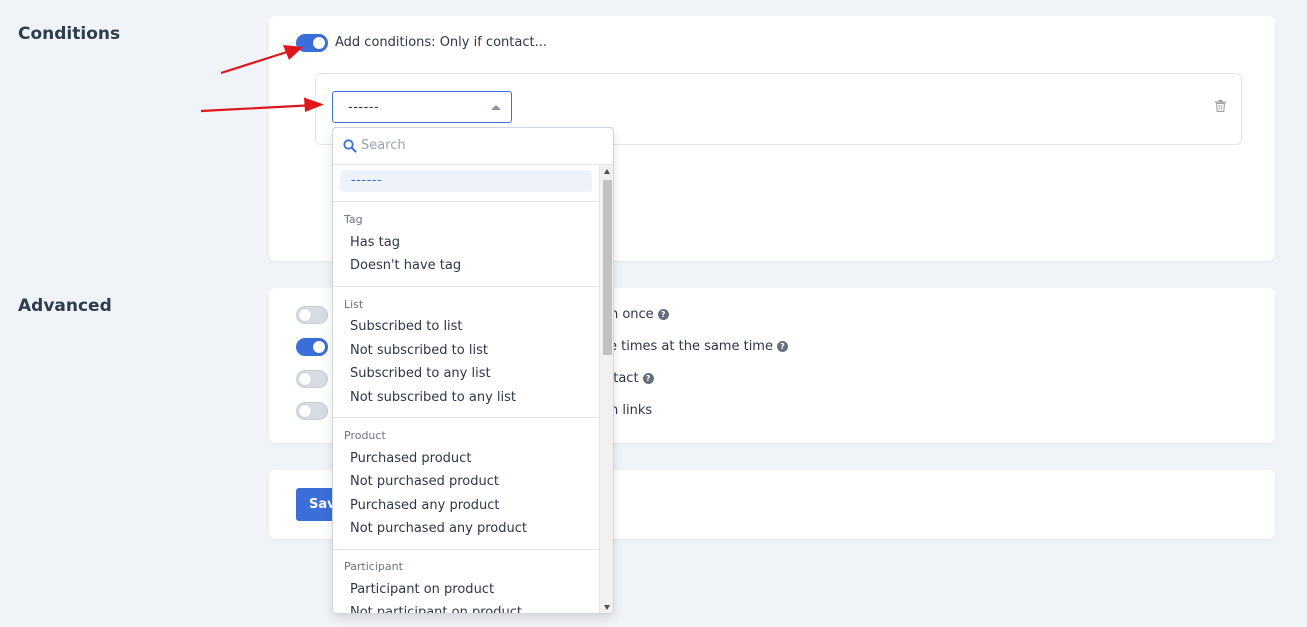 This screenshot has width=1307, height=627. I want to click on scroll-thumb, so click(607, 267).